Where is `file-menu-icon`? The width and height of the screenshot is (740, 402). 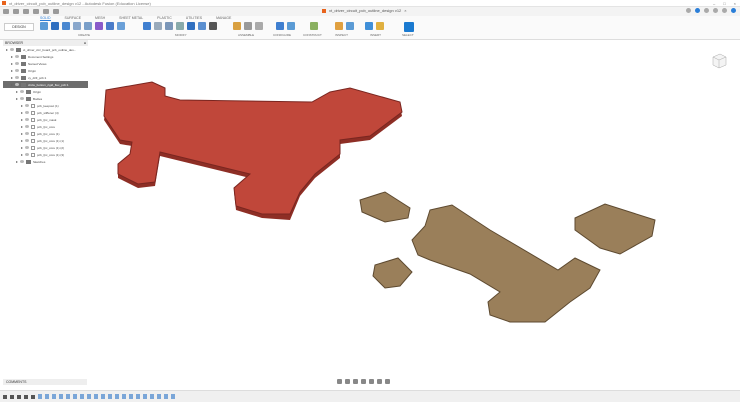
file-menu-icon is located at coordinates (16, 11).